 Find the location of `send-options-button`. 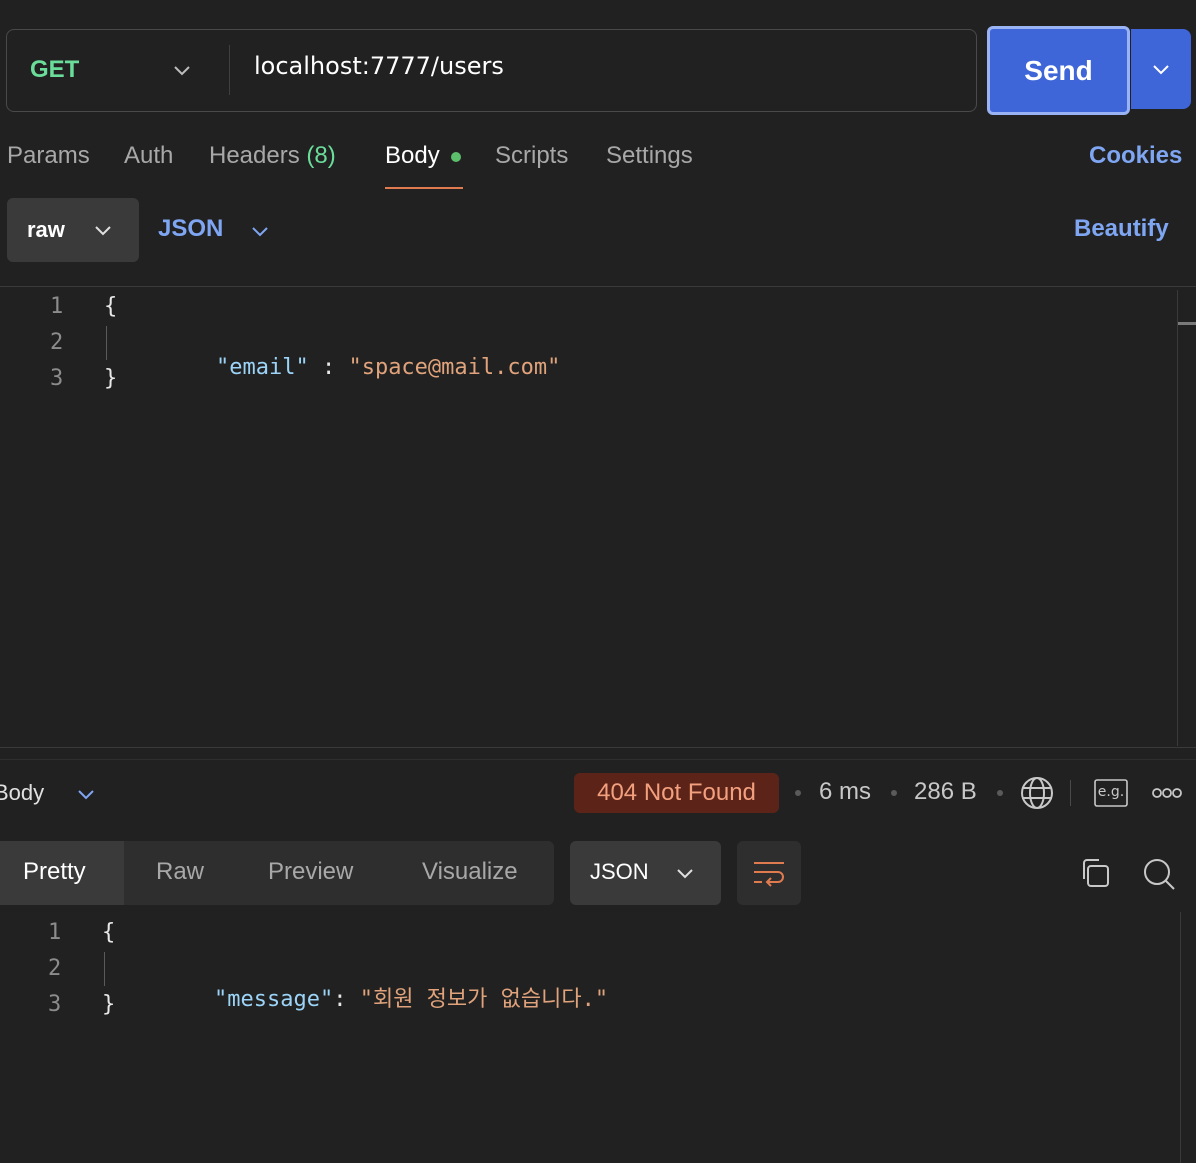

send-options-button is located at coordinates (1161, 69).